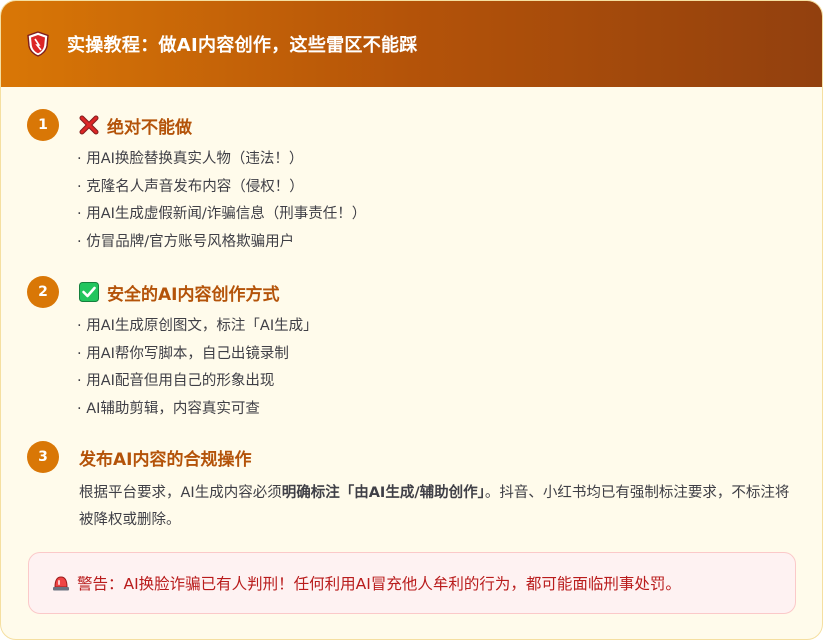 Image resolution: width=823 pixels, height=640 pixels. What do you see at coordinates (180, 493) in the screenshot?
I see `para-text: 根据平台要求，AI生成内容必须` at bounding box center [180, 493].